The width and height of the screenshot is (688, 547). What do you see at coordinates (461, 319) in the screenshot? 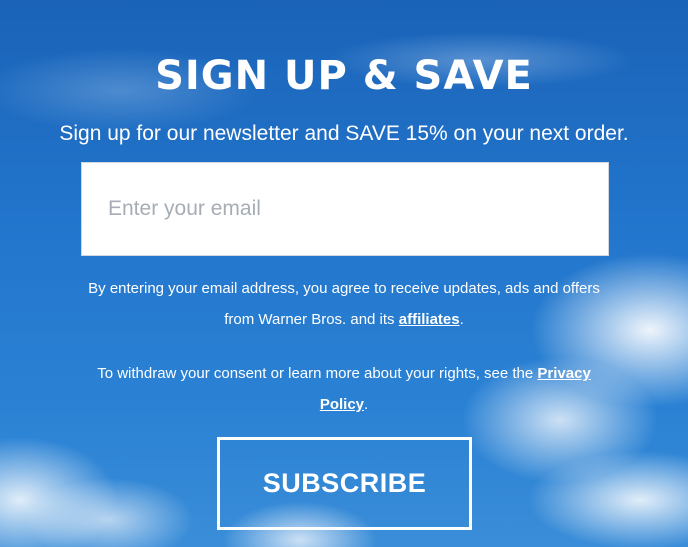
I see `consent-text-end: .` at bounding box center [461, 319].